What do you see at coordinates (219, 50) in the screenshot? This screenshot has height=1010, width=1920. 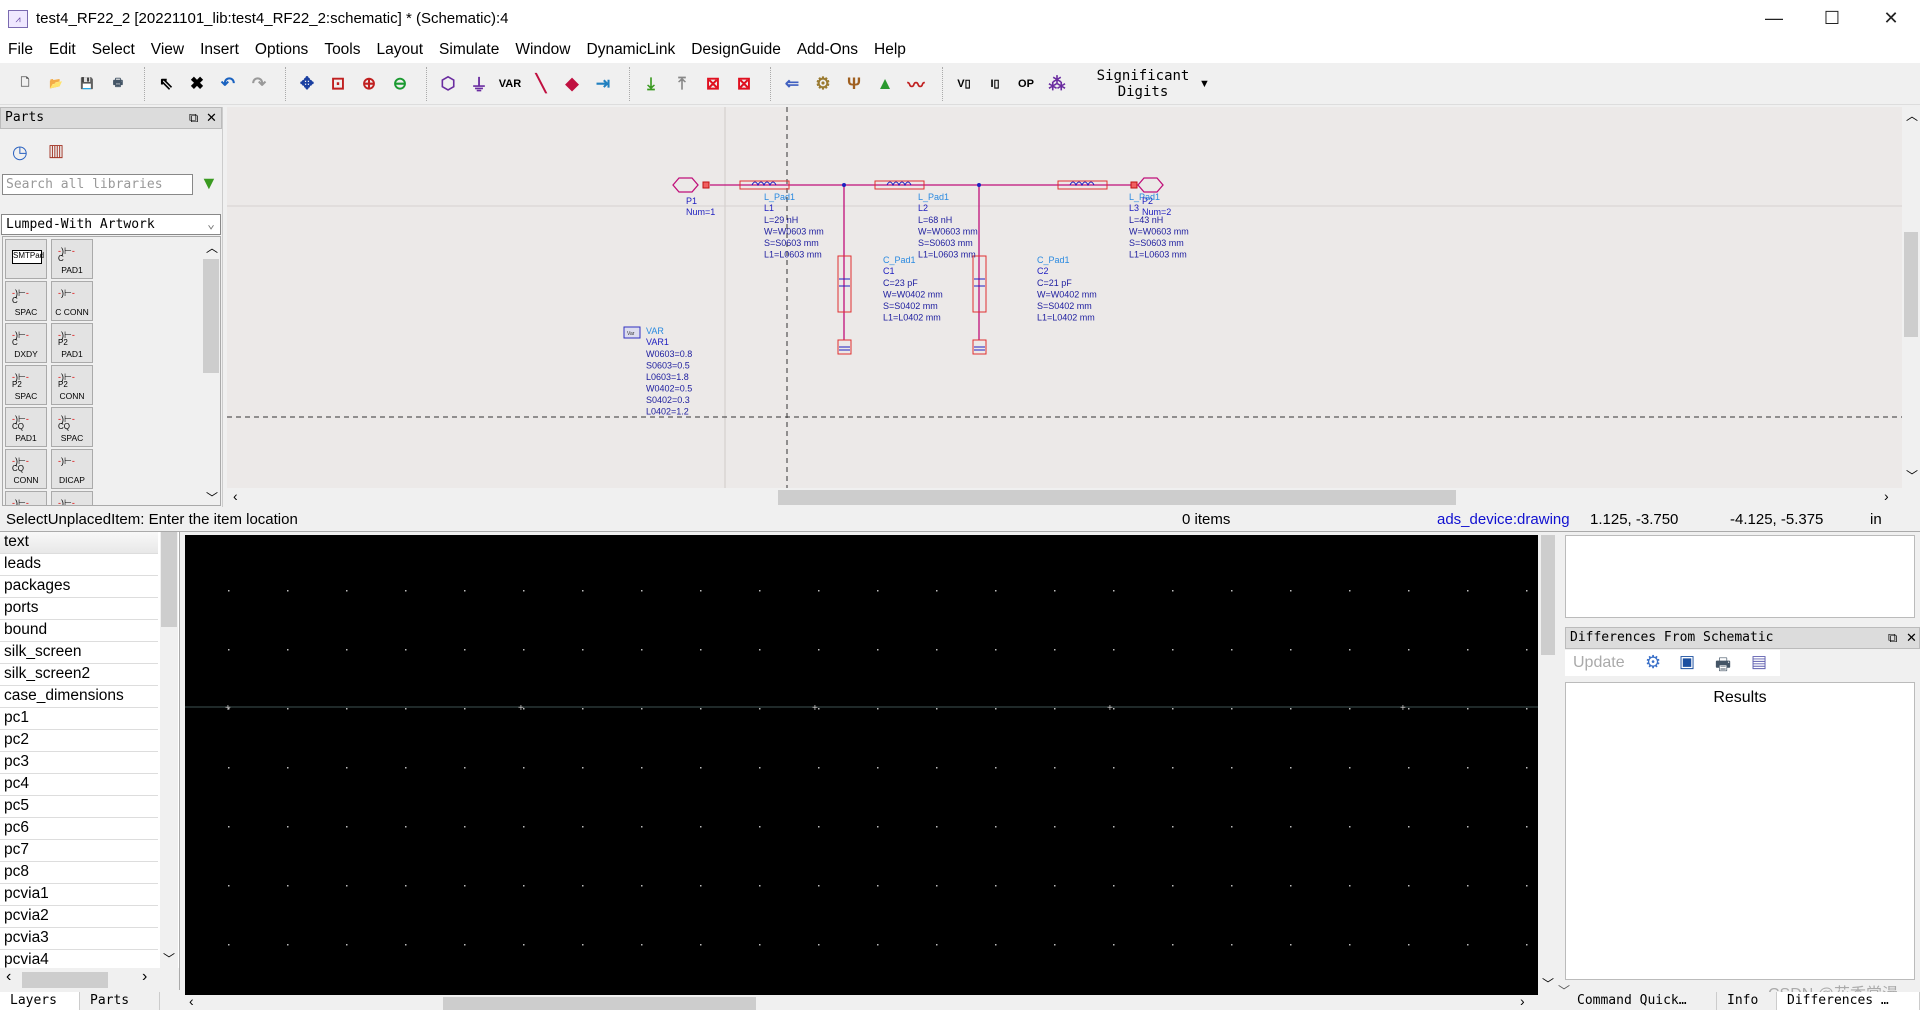 I see `menu-insert: Insert` at bounding box center [219, 50].